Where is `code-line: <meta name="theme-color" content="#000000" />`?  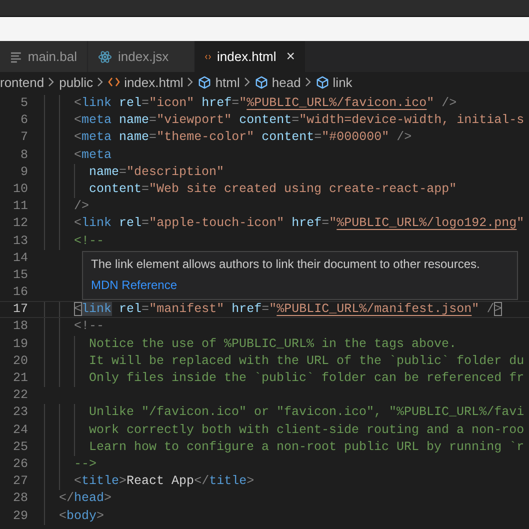
code-line: <meta name="theme-color" content="#000000" /> is located at coordinates (243, 137).